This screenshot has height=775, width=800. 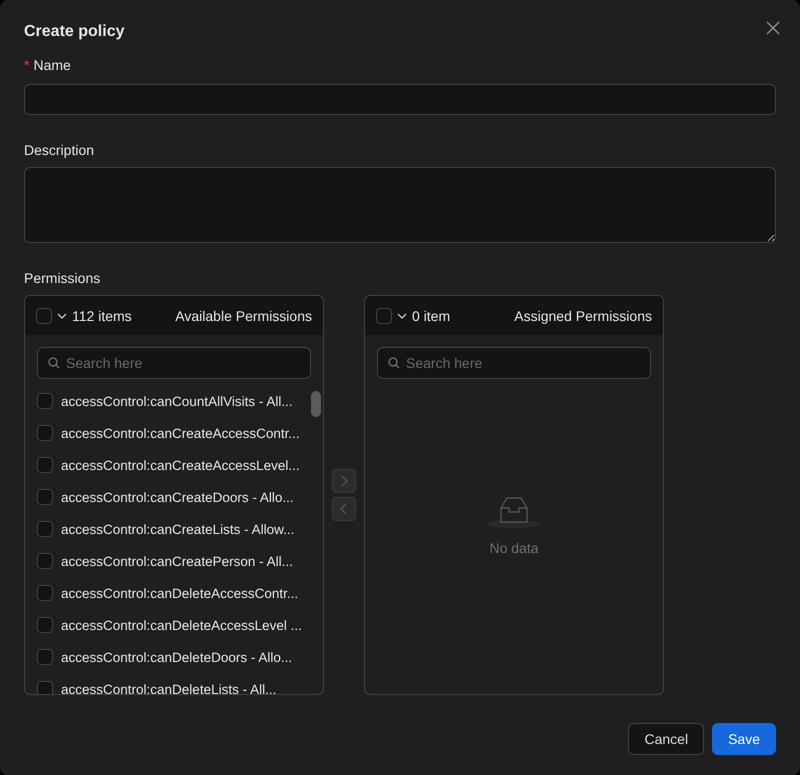 I want to click on dialog-title: Create policy, so click(x=74, y=32).